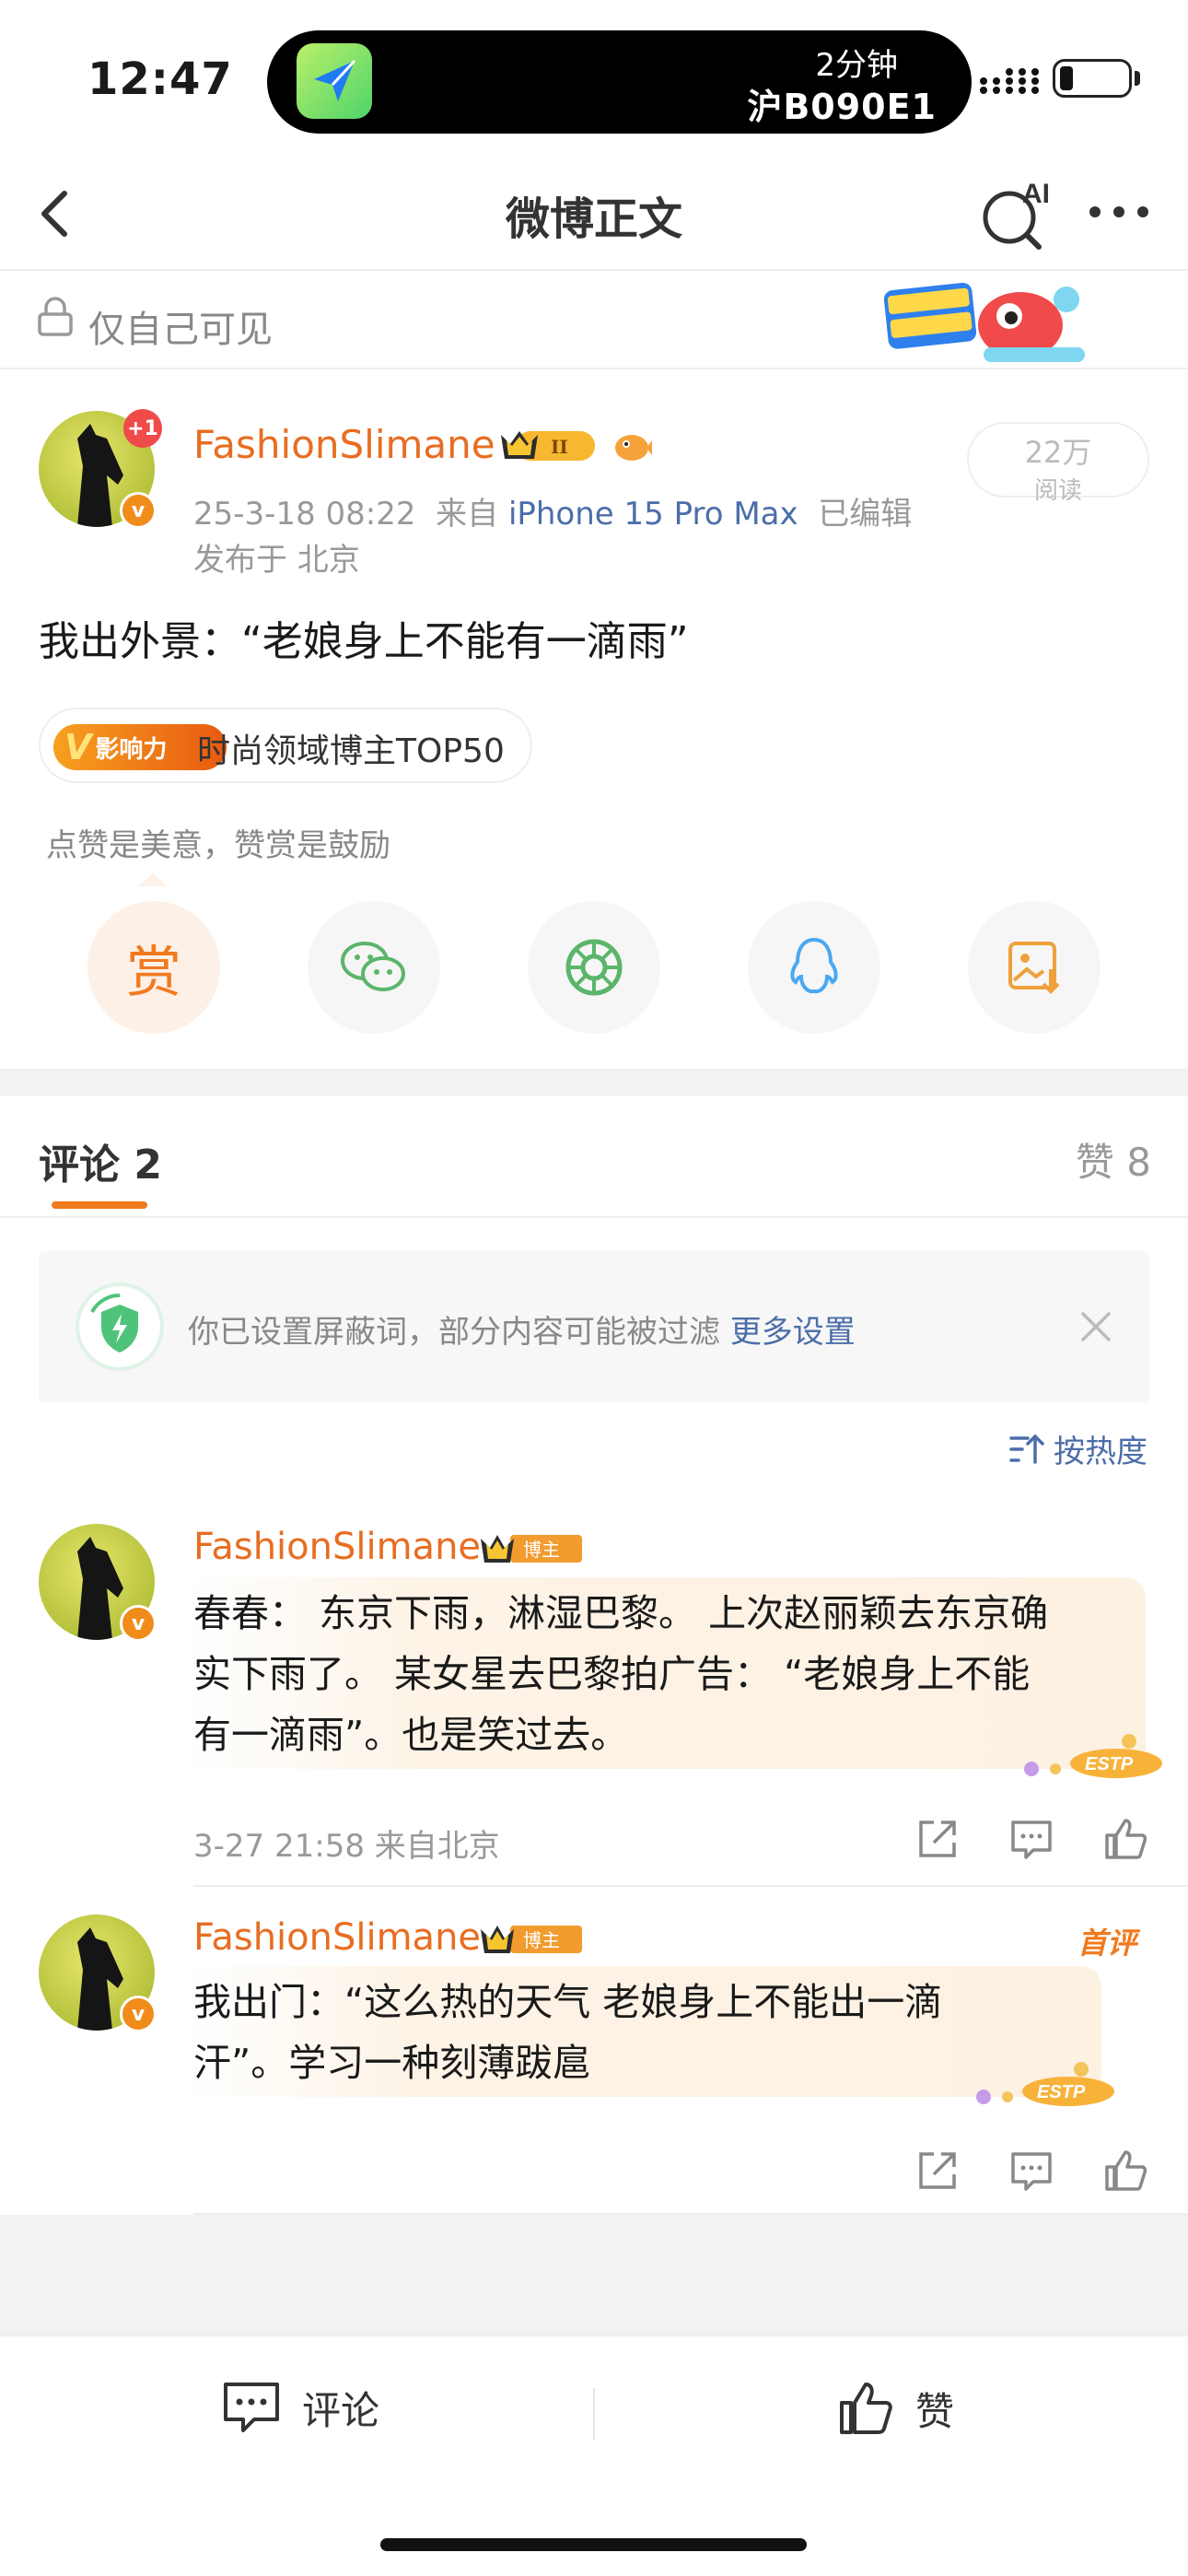 The image size is (1188, 2576). Describe the element at coordinates (866, 2408) in the screenshot. I see `like-icon` at that location.